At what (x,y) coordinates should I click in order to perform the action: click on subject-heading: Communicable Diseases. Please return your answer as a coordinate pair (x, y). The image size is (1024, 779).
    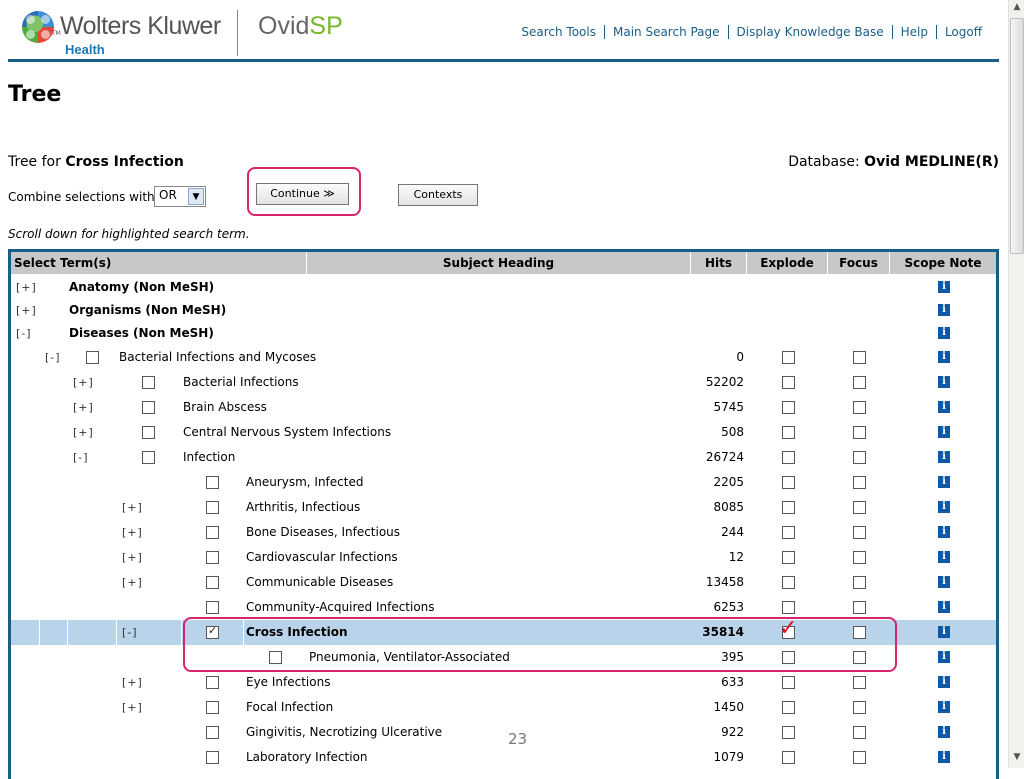
    Looking at the image, I should click on (319, 582).